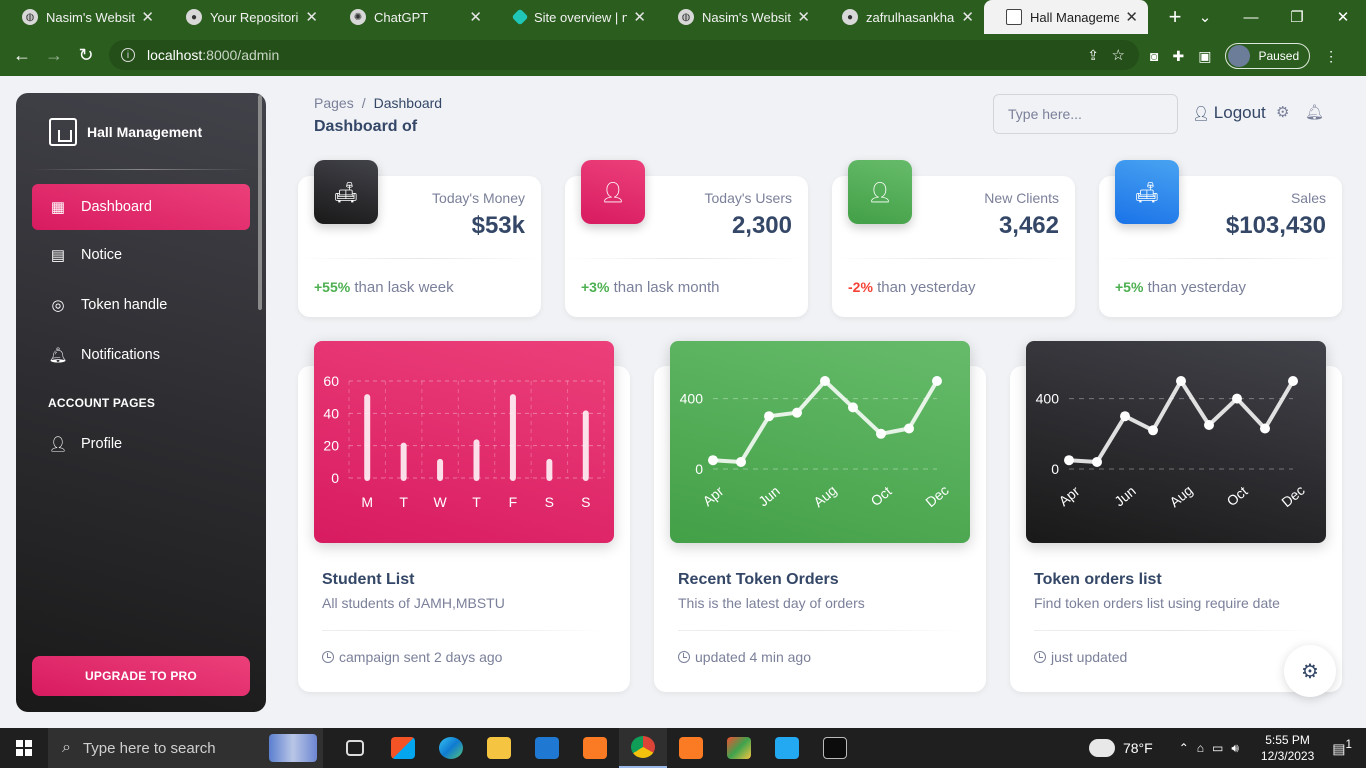 The height and width of the screenshot is (768, 1366). I want to click on x-tick-label: M, so click(367, 502).